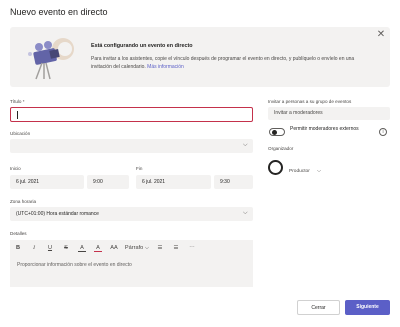 The width and height of the screenshot is (400, 327). Describe the element at coordinates (51, 59) in the screenshot. I see `video-camera-illustration-icon` at that location.